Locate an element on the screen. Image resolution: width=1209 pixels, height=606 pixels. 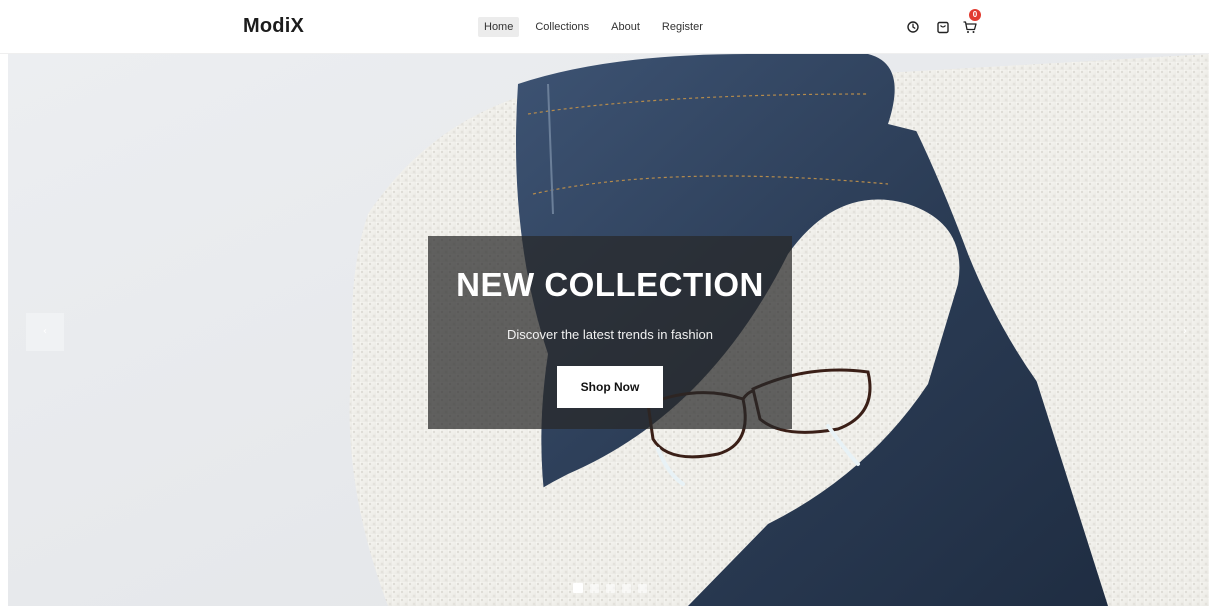
nav-item-register: Register is located at coordinates (682, 27).